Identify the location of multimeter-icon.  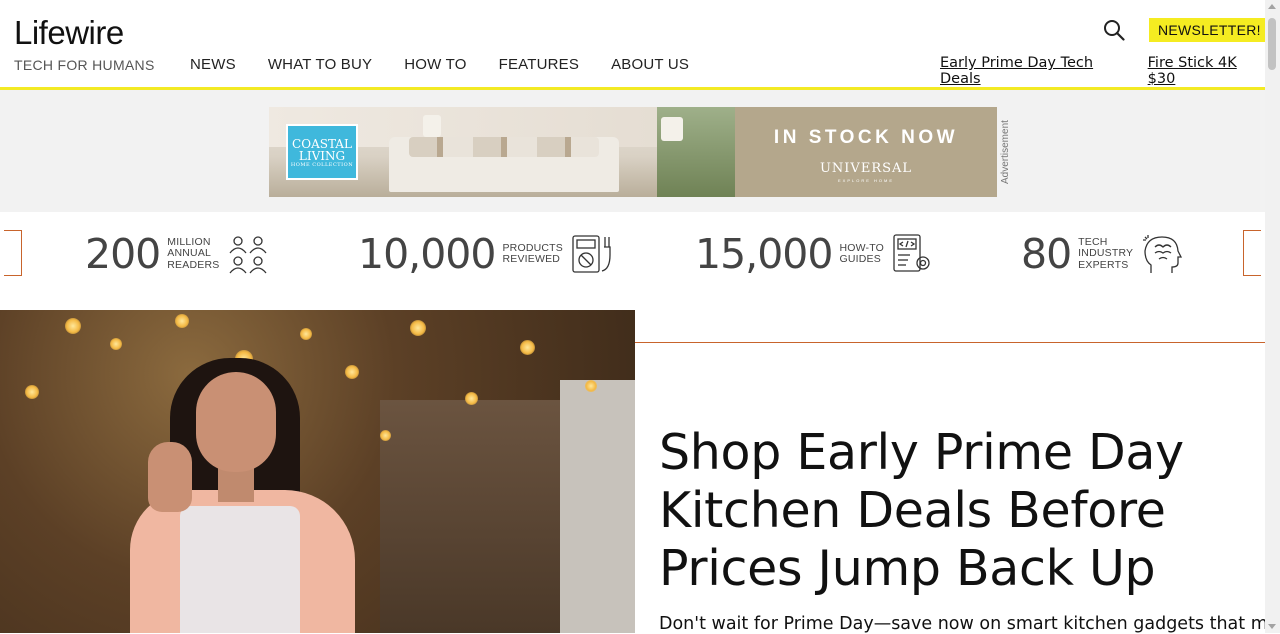
(591, 254).